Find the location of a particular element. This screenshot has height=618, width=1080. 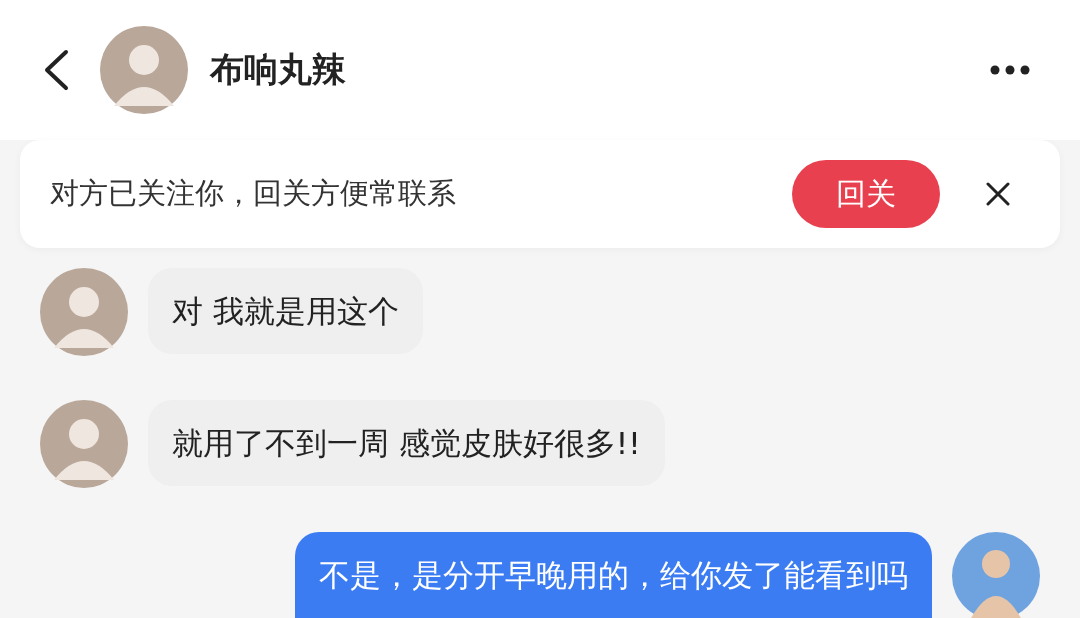

follow-prompt: 对方已关注你，回关方便常联系 is located at coordinates (253, 193).